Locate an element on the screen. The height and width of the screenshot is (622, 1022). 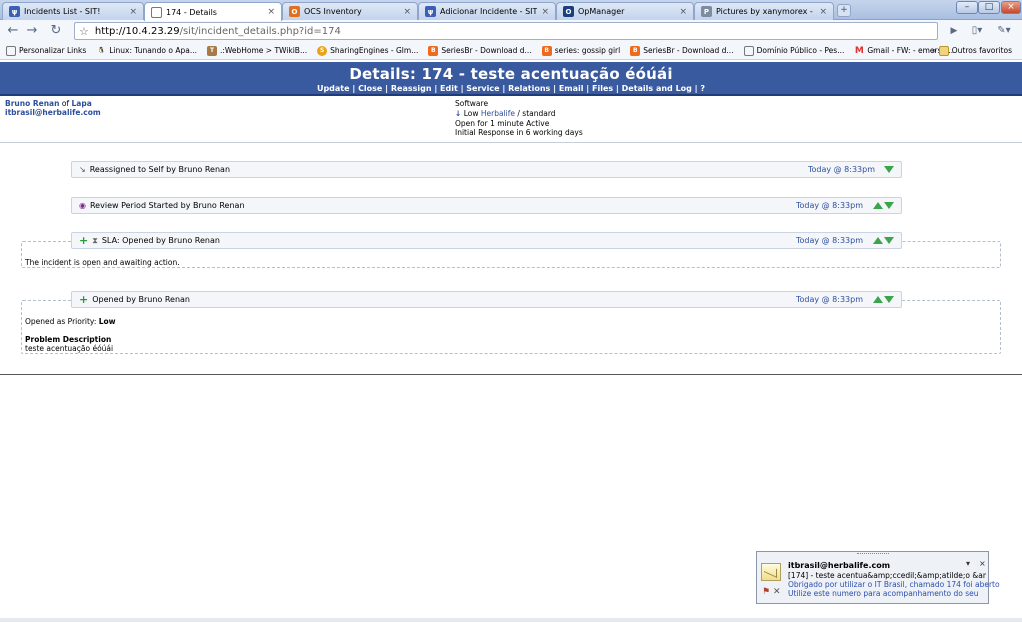
tab-incidents-list: ψ Incidents List - SIT! × is located at coordinates (73, 11).